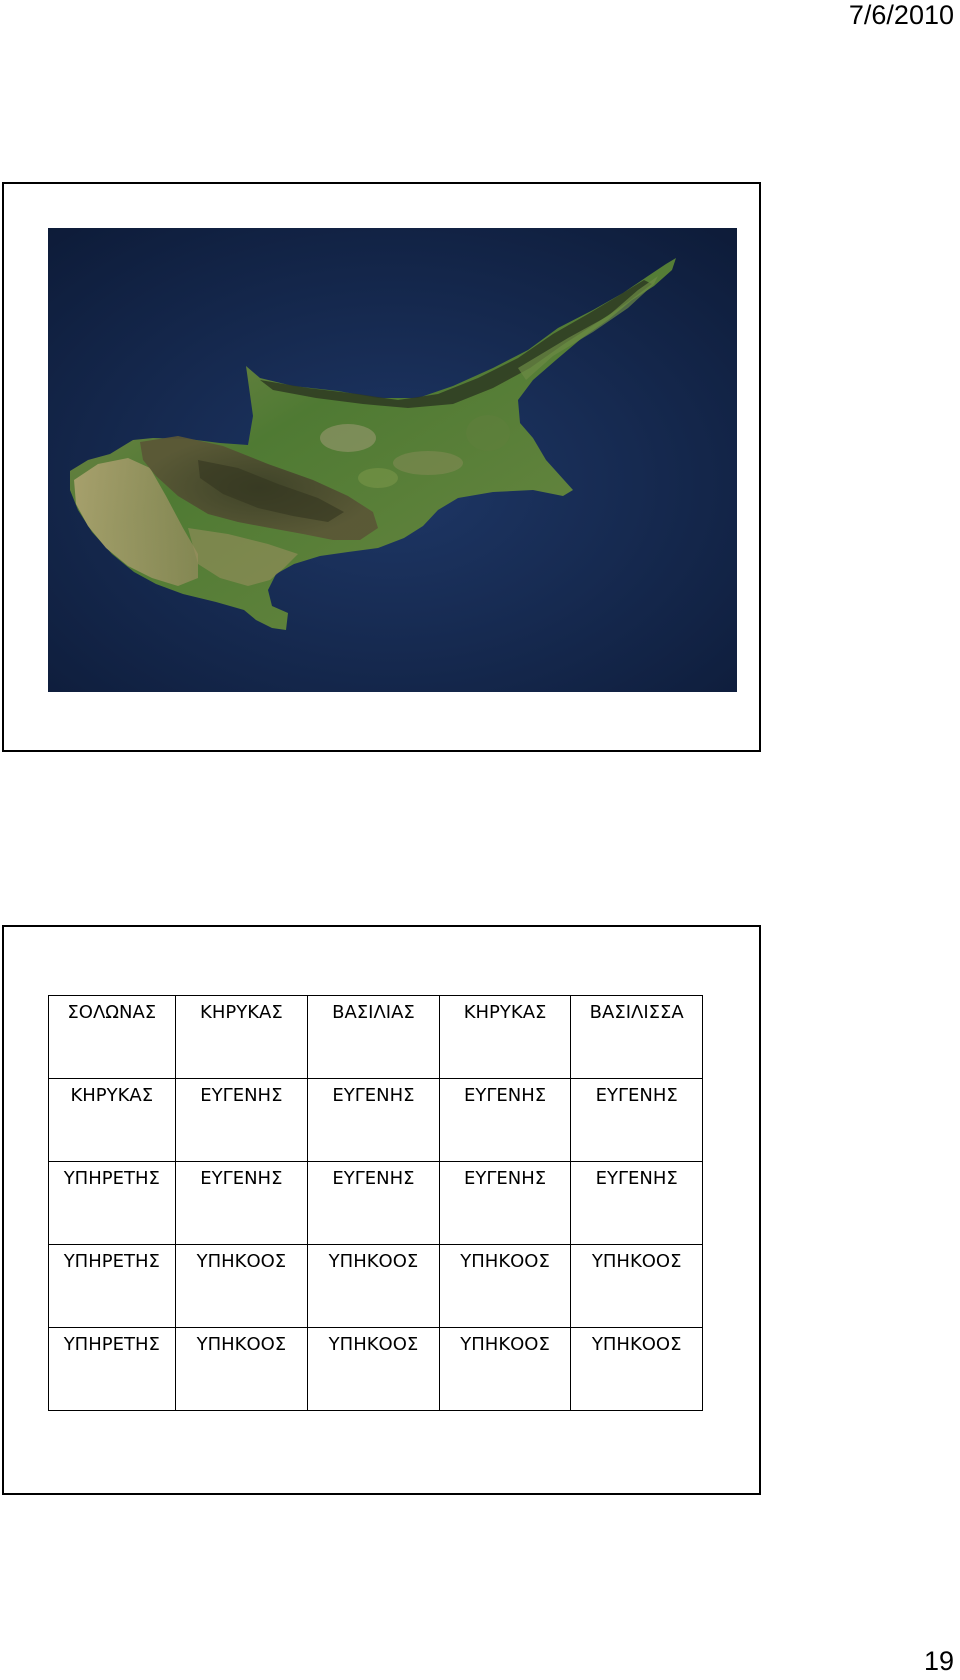 Image resolution: width=960 pixels, height=1680 pixels. What do you see at coordinates (636, 1037) in the screenshot?
I see `table-cell: ΒΑΣΙΛΙΣΣΑ` at bounding box center [636, 1037].